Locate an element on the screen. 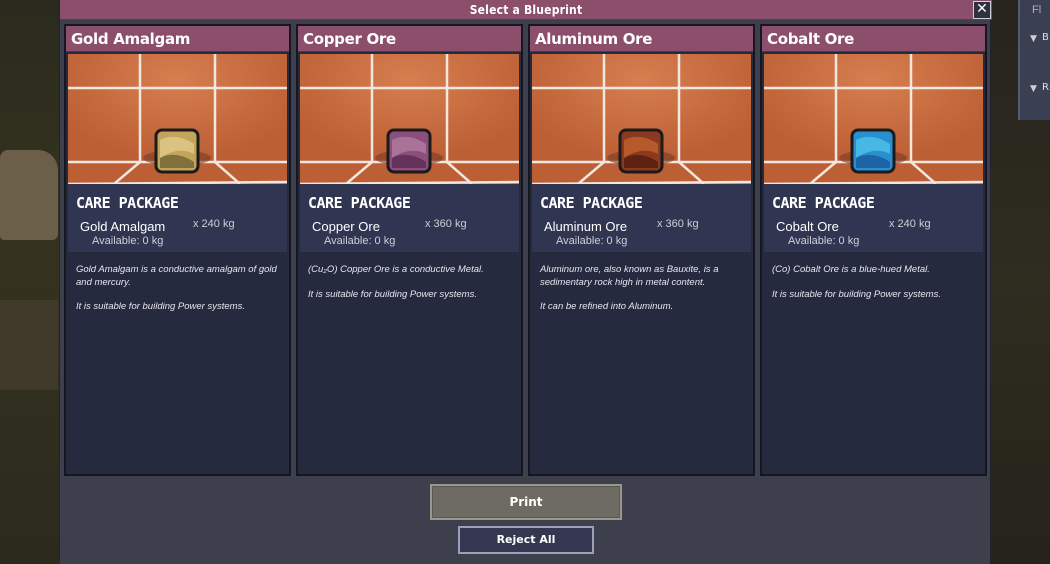  reject-all-button: Reject All is located at coordinates (526, 540).